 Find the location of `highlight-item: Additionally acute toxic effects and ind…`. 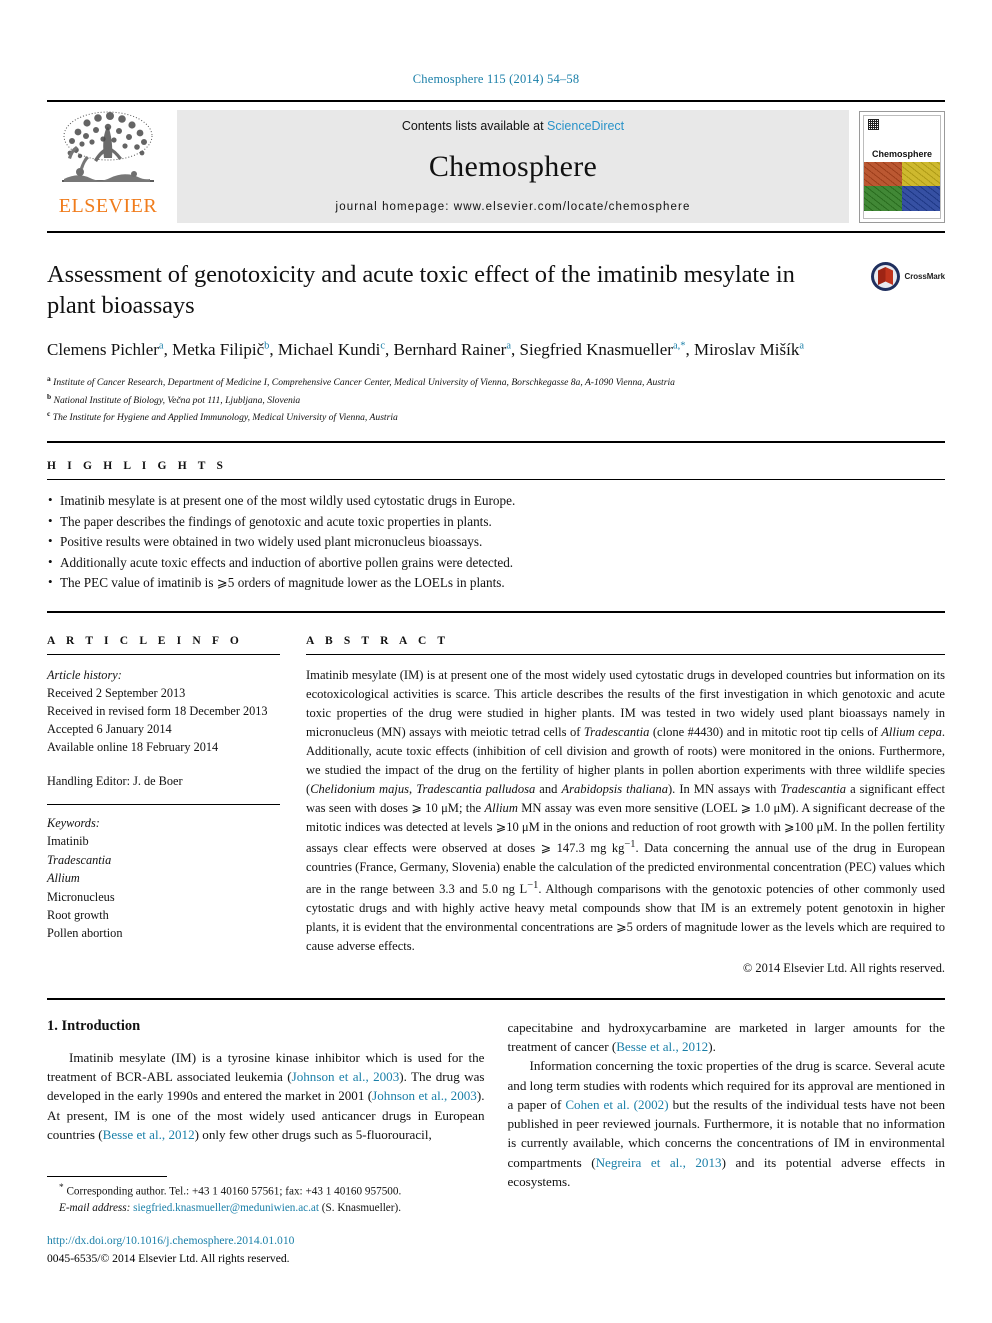

highlight-item: Additionally acute toxic effects and ind… is located at coordinates (496, 562).